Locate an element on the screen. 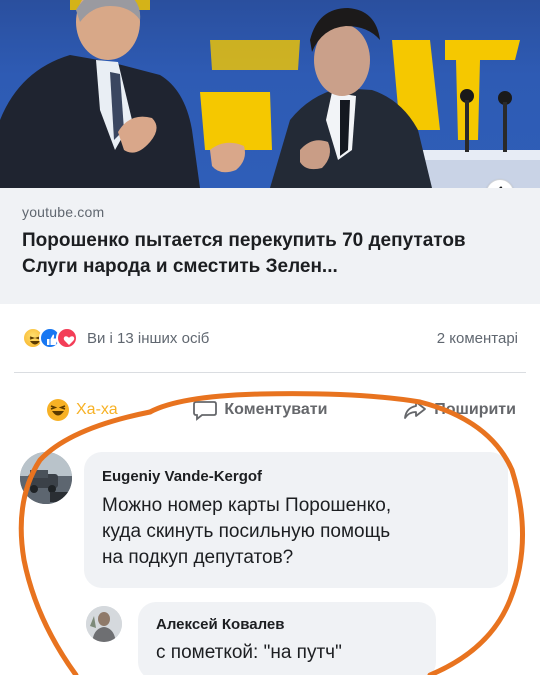 This screenshot has width=540, height=675. comments-count: 2 коментарі is located at coordinates (477, 338).